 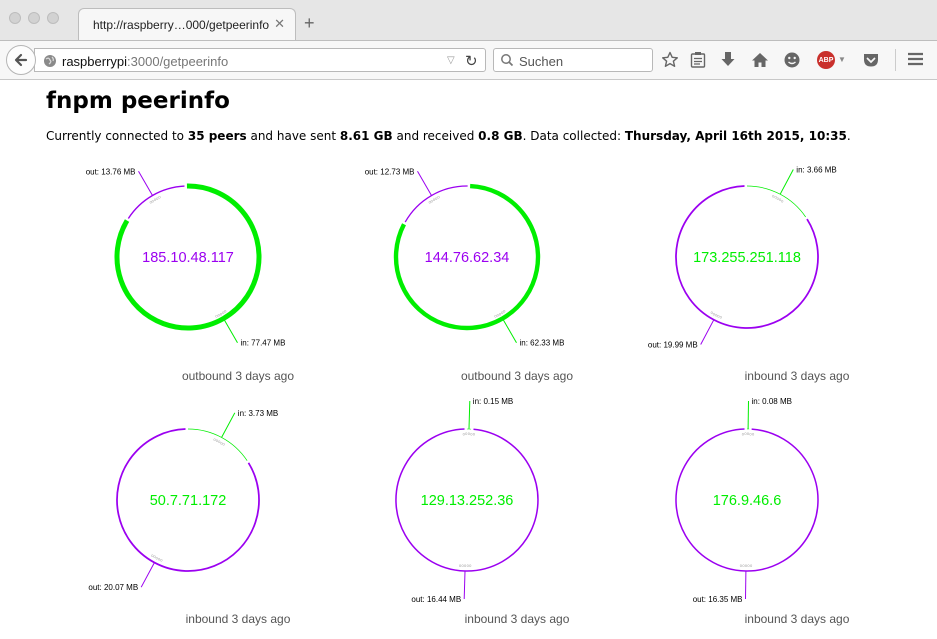 What do you see at coordinates (260, 60) in the screenshot?
I see `url-bar: raspberrypi:3000/getpeerinfo ▽ ↻` at bounding box center [260, 60].